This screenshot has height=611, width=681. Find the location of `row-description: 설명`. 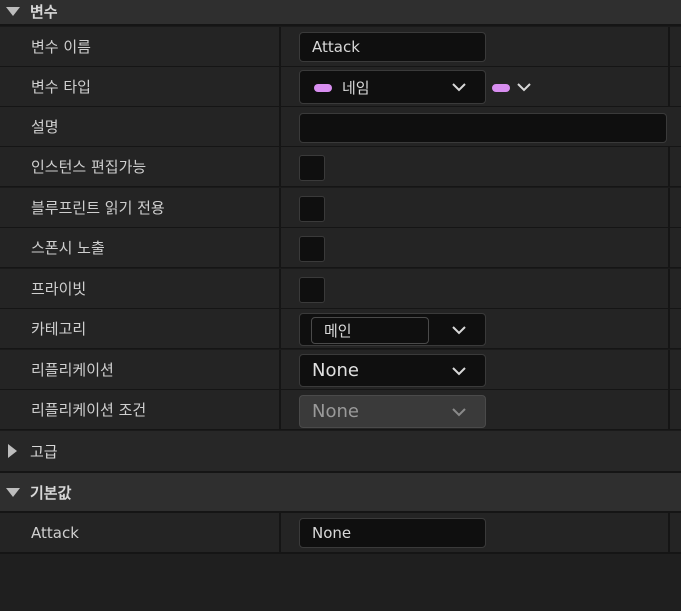

row-description: 설명 is located at coordinates (340, 127).